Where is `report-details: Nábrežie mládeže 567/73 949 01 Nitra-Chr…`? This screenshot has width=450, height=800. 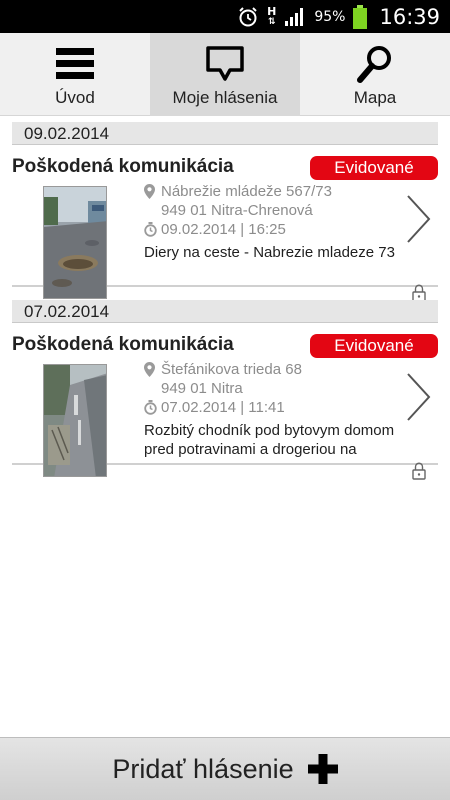 report-details: Nábrežie mládeže 567/73 949 01 Nitra-Chr… is located at coordinates (274, 222).